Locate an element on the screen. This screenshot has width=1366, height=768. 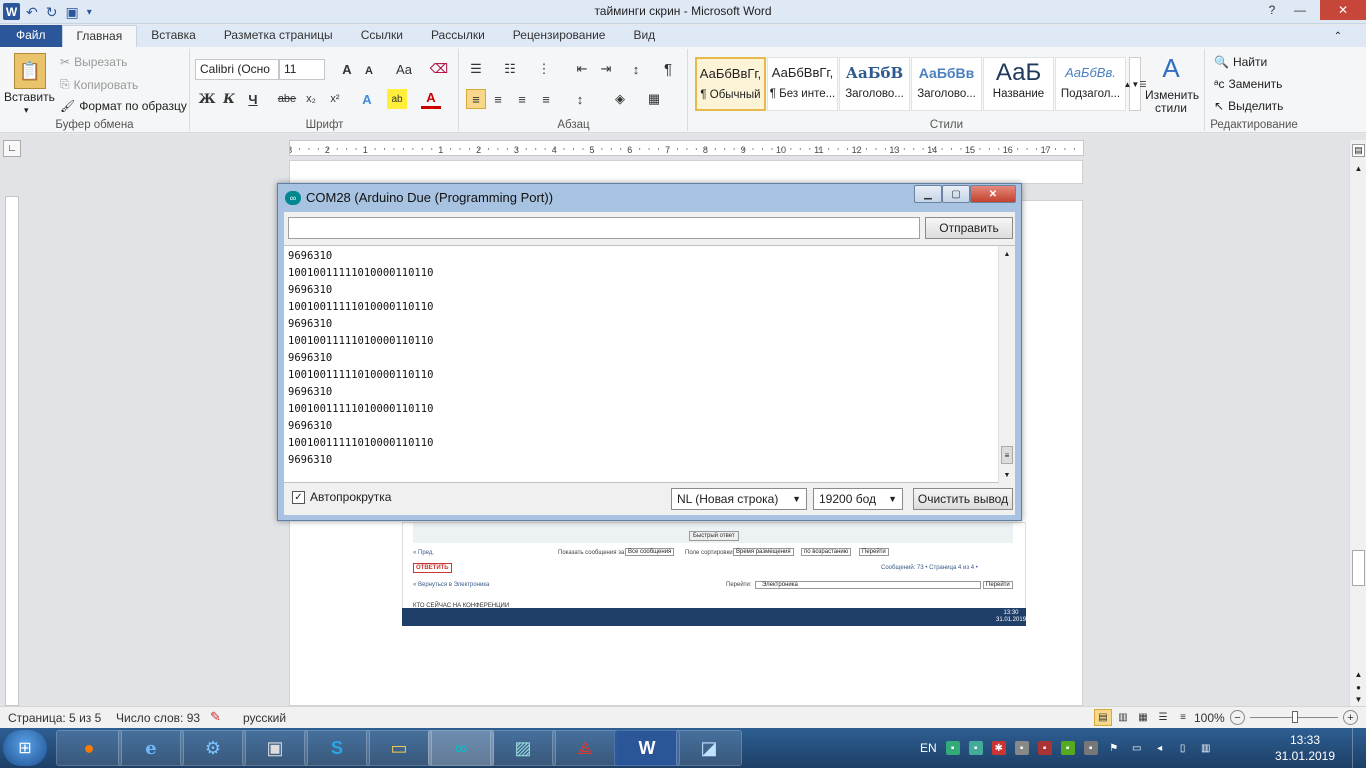
shading-icon: ◈ is located at coordinates (620, 99).